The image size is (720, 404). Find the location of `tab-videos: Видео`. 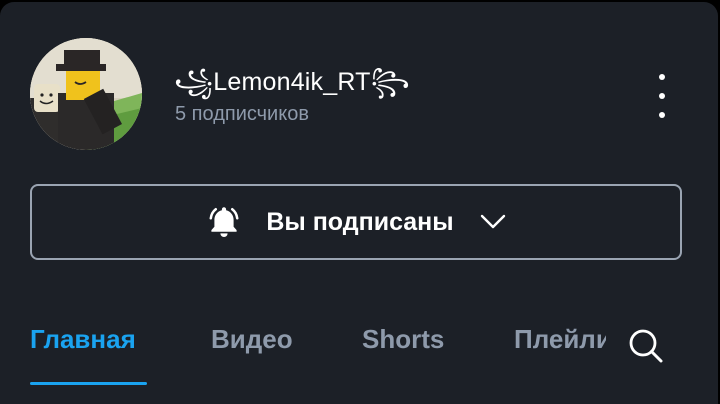

tab-videos: Видео is located at coordinates (252, 339).